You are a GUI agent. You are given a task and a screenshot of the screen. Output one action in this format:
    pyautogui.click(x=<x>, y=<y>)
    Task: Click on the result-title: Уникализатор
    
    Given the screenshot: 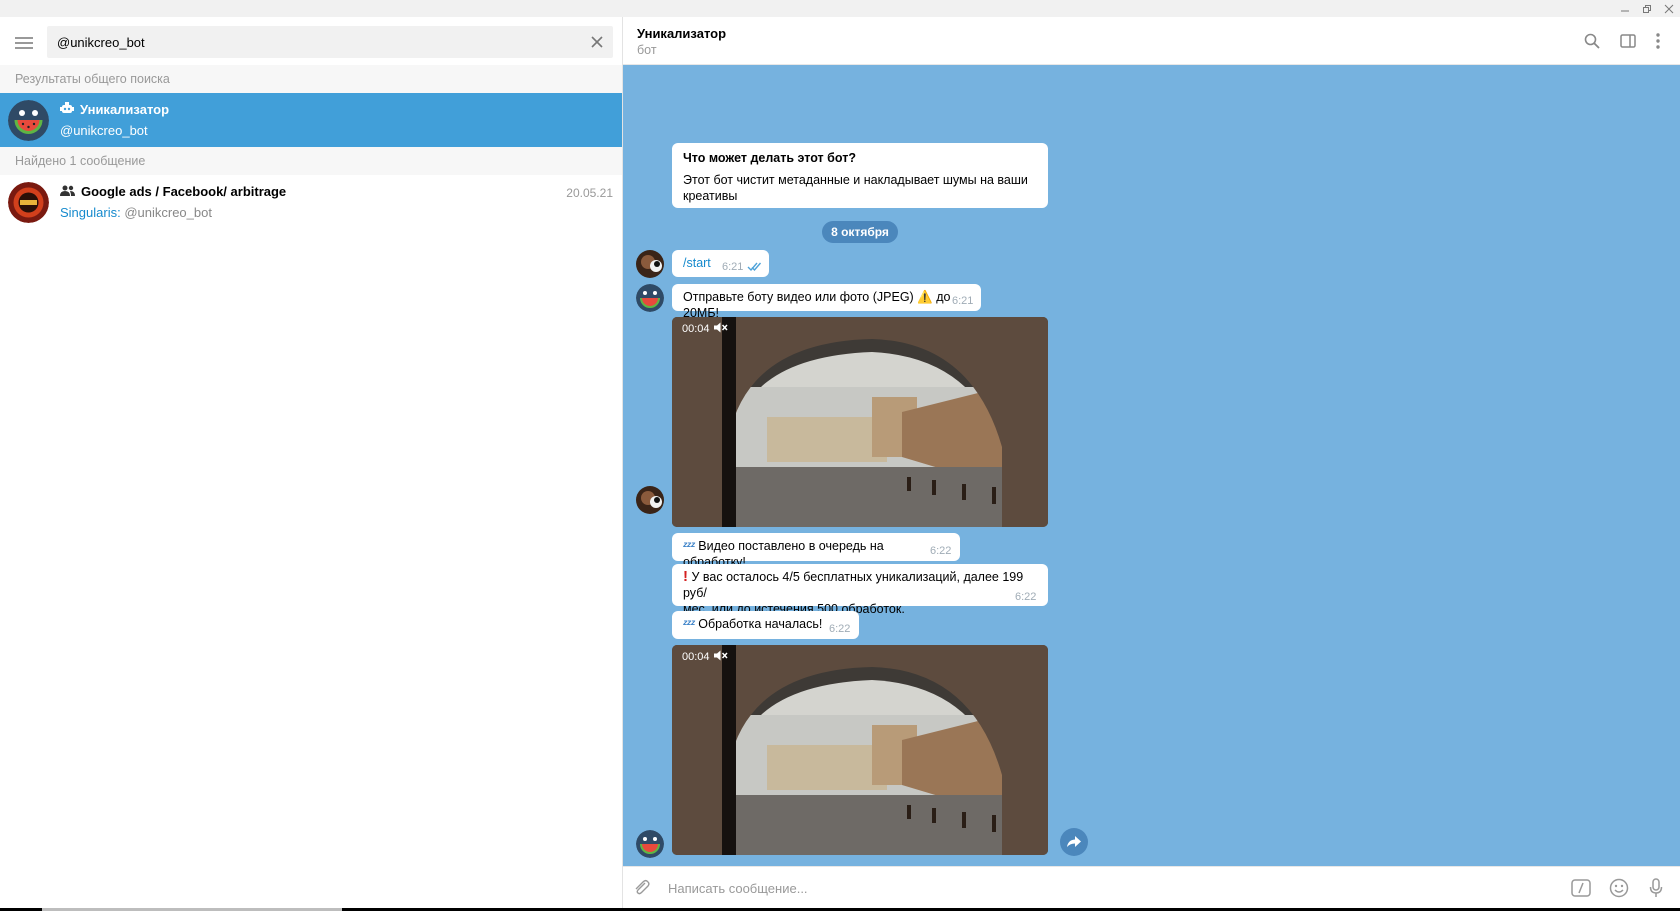 What is the action you would take?
    pyautogui.click(x=114, y=109)
    